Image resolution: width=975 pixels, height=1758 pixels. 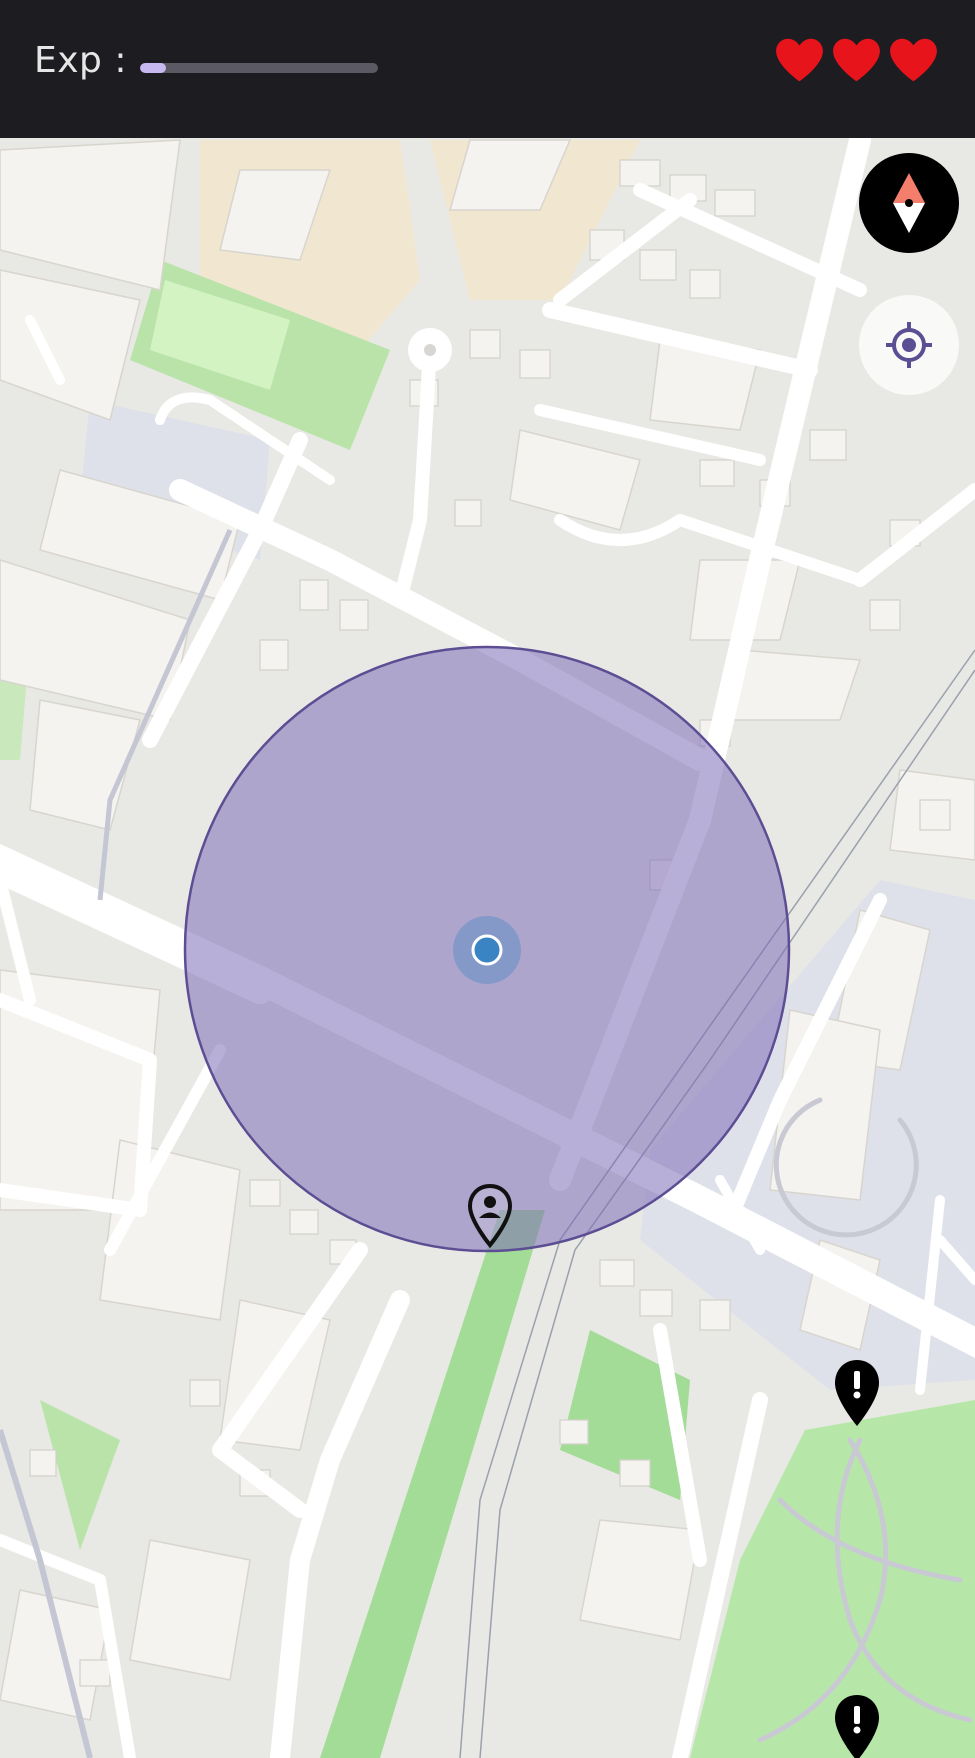 What do you see at coordinates (259, 68) in the screenshot?
I see `exp-progress-bar` at bounding box center [259, 68].